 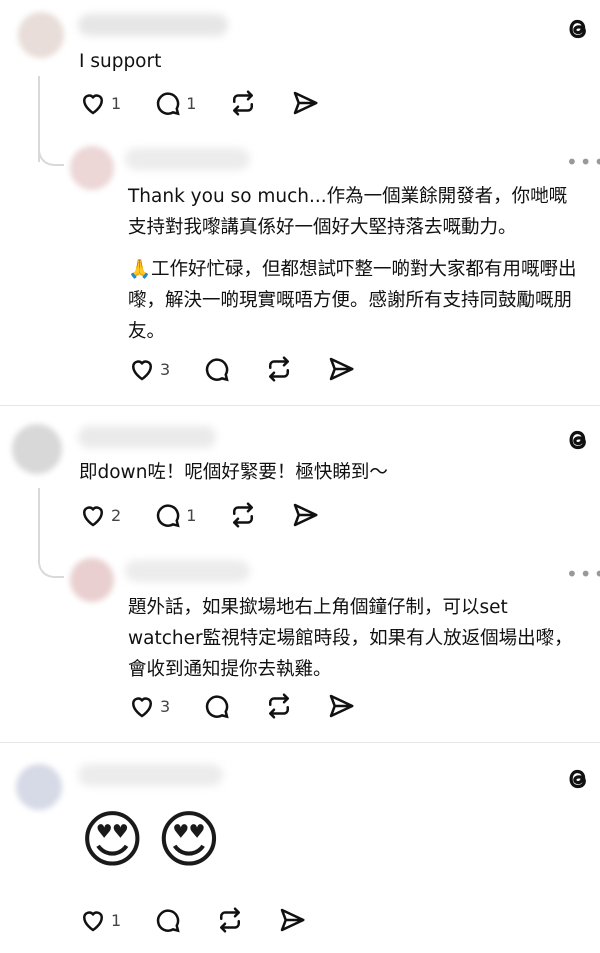 I want to click on like-count: 2, so click(x=116, y=515).